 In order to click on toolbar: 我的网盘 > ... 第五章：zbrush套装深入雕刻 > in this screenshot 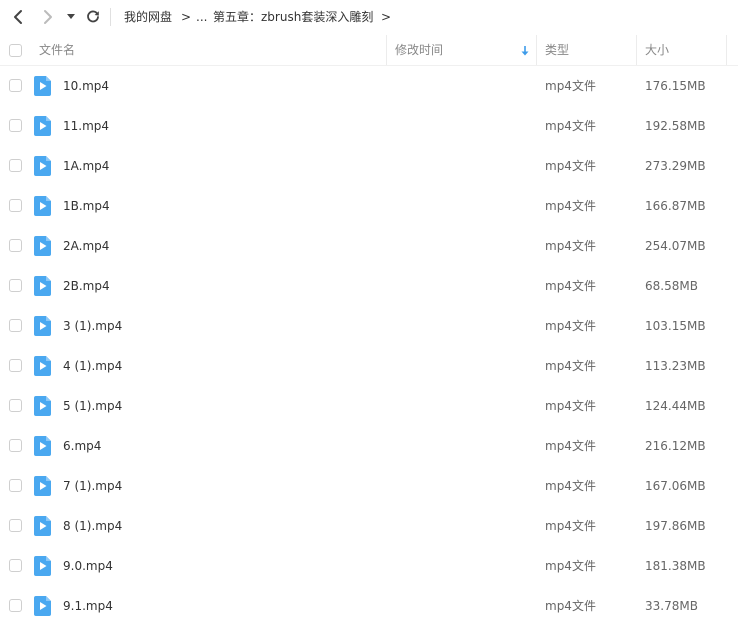, I will do `click(369, 17)`.